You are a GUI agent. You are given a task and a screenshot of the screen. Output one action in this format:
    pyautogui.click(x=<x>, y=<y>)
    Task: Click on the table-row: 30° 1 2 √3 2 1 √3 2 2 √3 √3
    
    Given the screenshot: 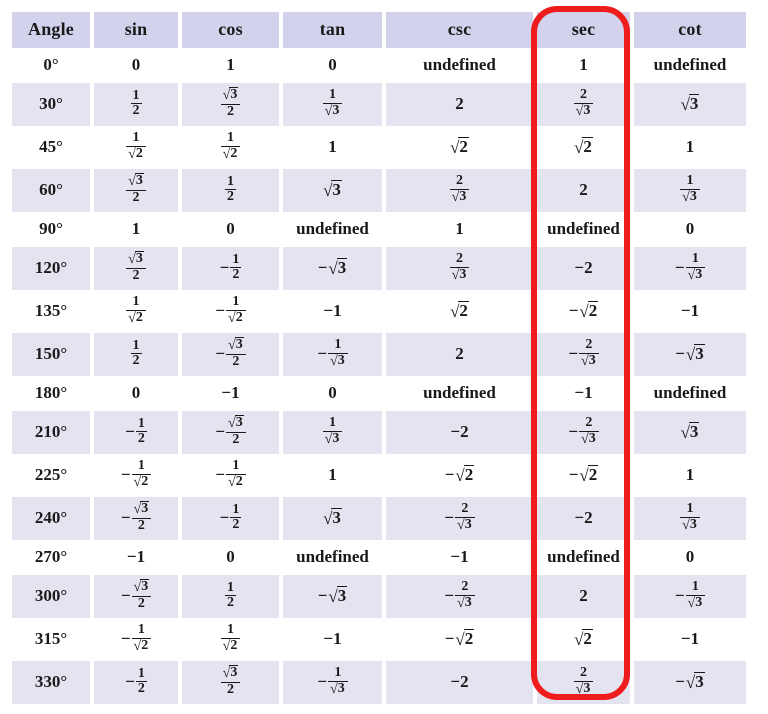 What is the action you would take?
    pyautogui.click(x=379, y=104)
    